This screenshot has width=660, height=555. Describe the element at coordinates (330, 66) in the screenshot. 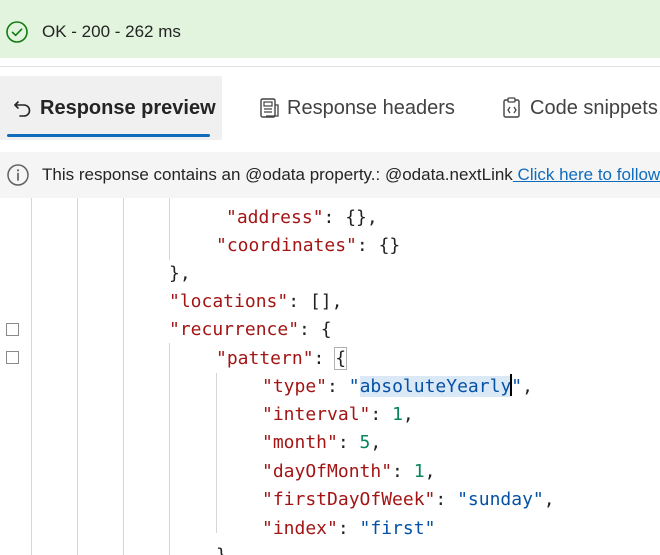

I see `divider` at that location.